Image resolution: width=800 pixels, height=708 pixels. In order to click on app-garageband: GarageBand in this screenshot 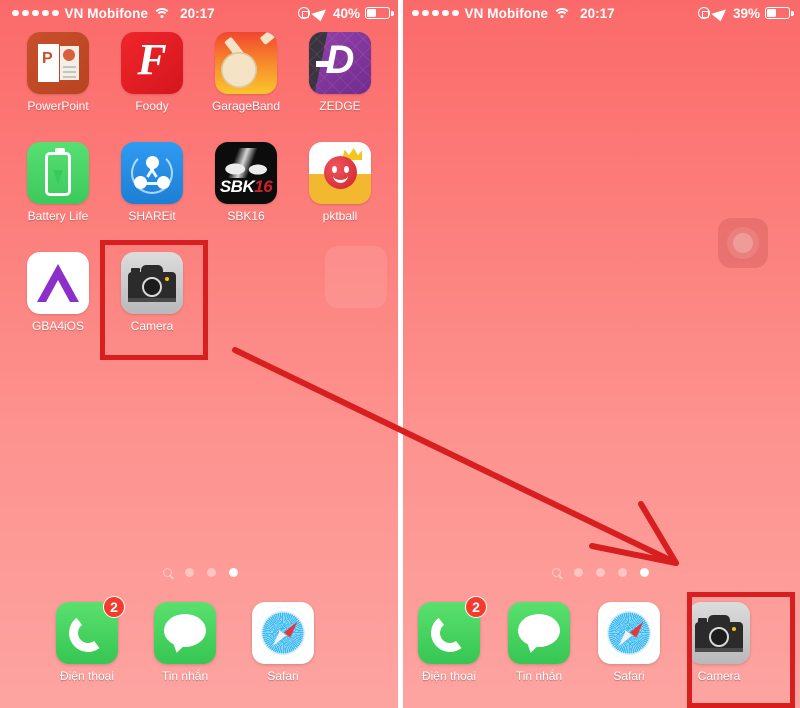, I will do `click(246, 72)`.